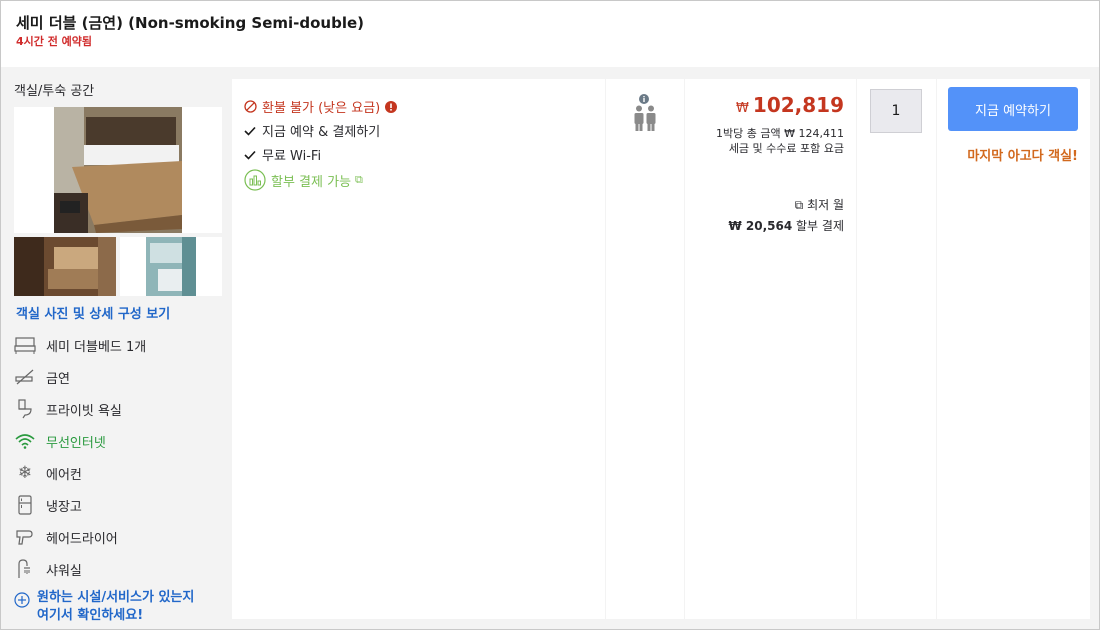  I want to click on free-wifi-label: 무료 Wi-Fi, so click(292, 156).